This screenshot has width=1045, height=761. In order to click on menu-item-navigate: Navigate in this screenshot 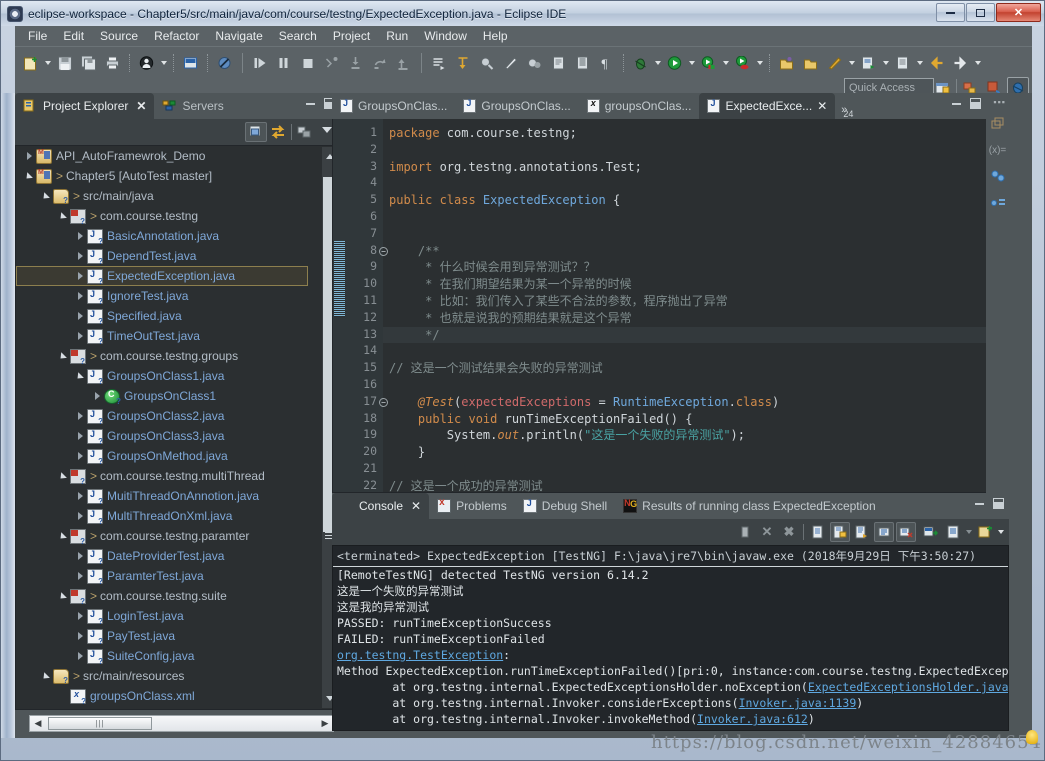, I will do `click(238, 36)`.